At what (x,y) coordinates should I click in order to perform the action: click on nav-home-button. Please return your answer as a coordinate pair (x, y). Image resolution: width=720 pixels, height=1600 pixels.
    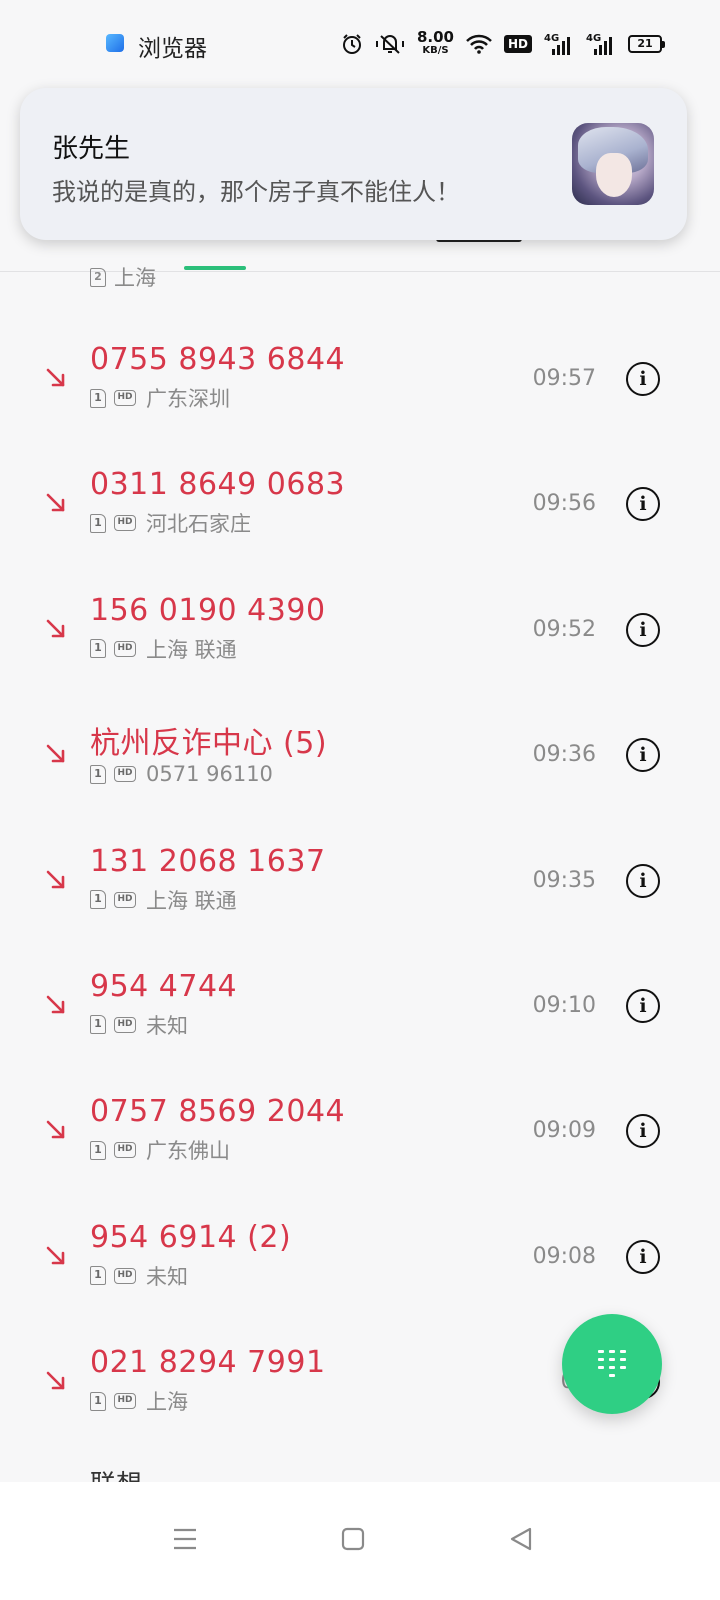
    Looking at the image, I should click on (353, 1539).